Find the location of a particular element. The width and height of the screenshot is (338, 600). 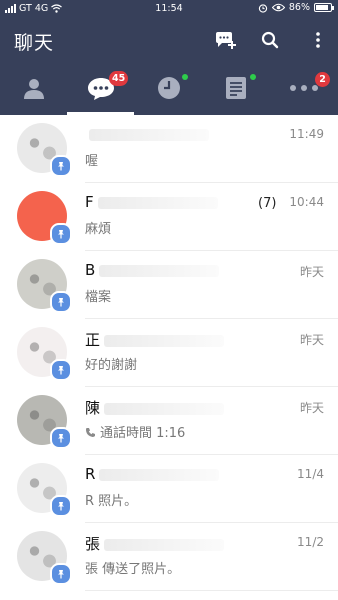

chat-name: F is located at coordinates (151, 202).